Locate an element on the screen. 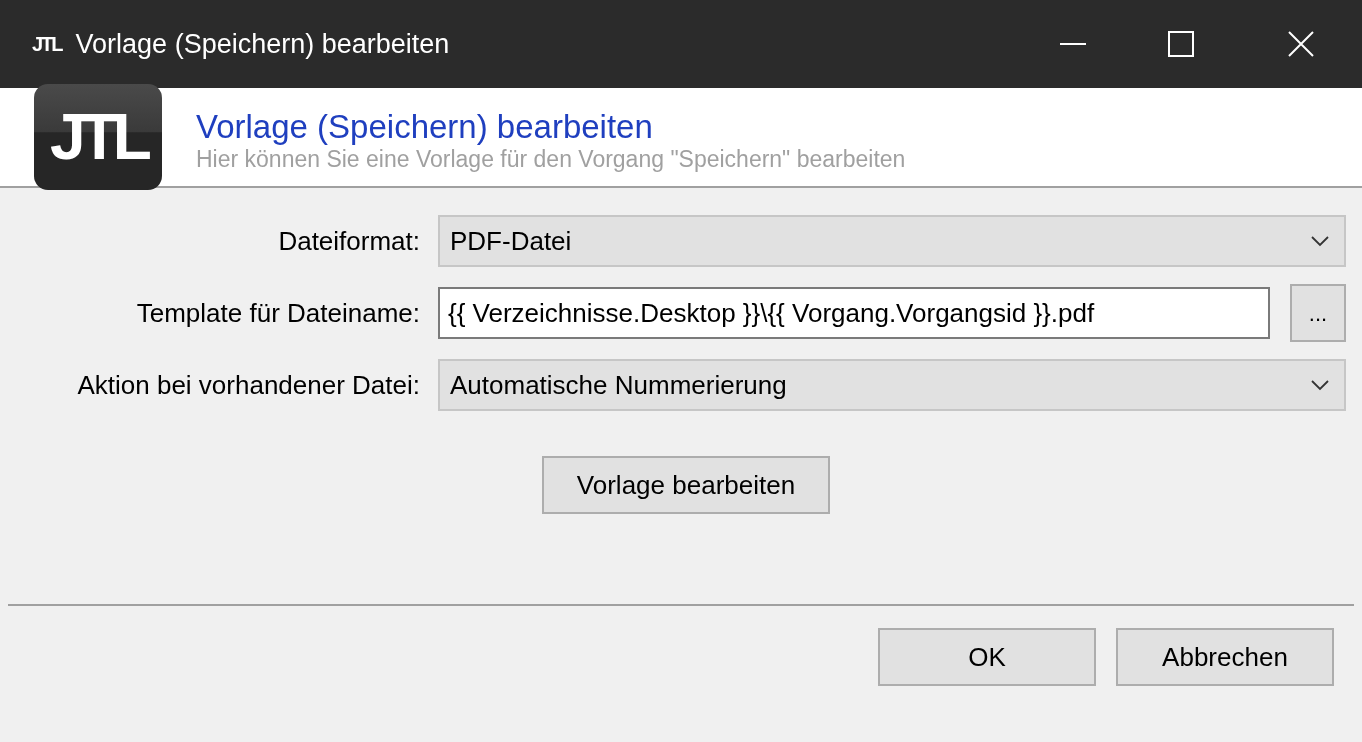  dropdown: PDF-Datei is located at coordinates (892, 241).